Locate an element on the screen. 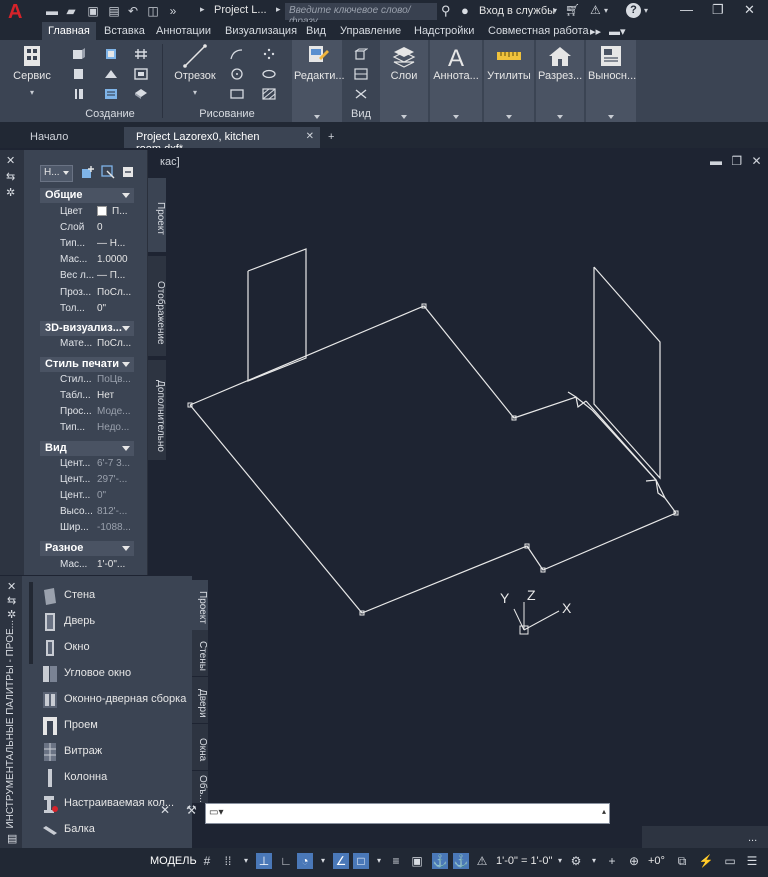 The width and height of the screenshot is (768, 877). palette-scrollbar is located at coordinates (31, 623).